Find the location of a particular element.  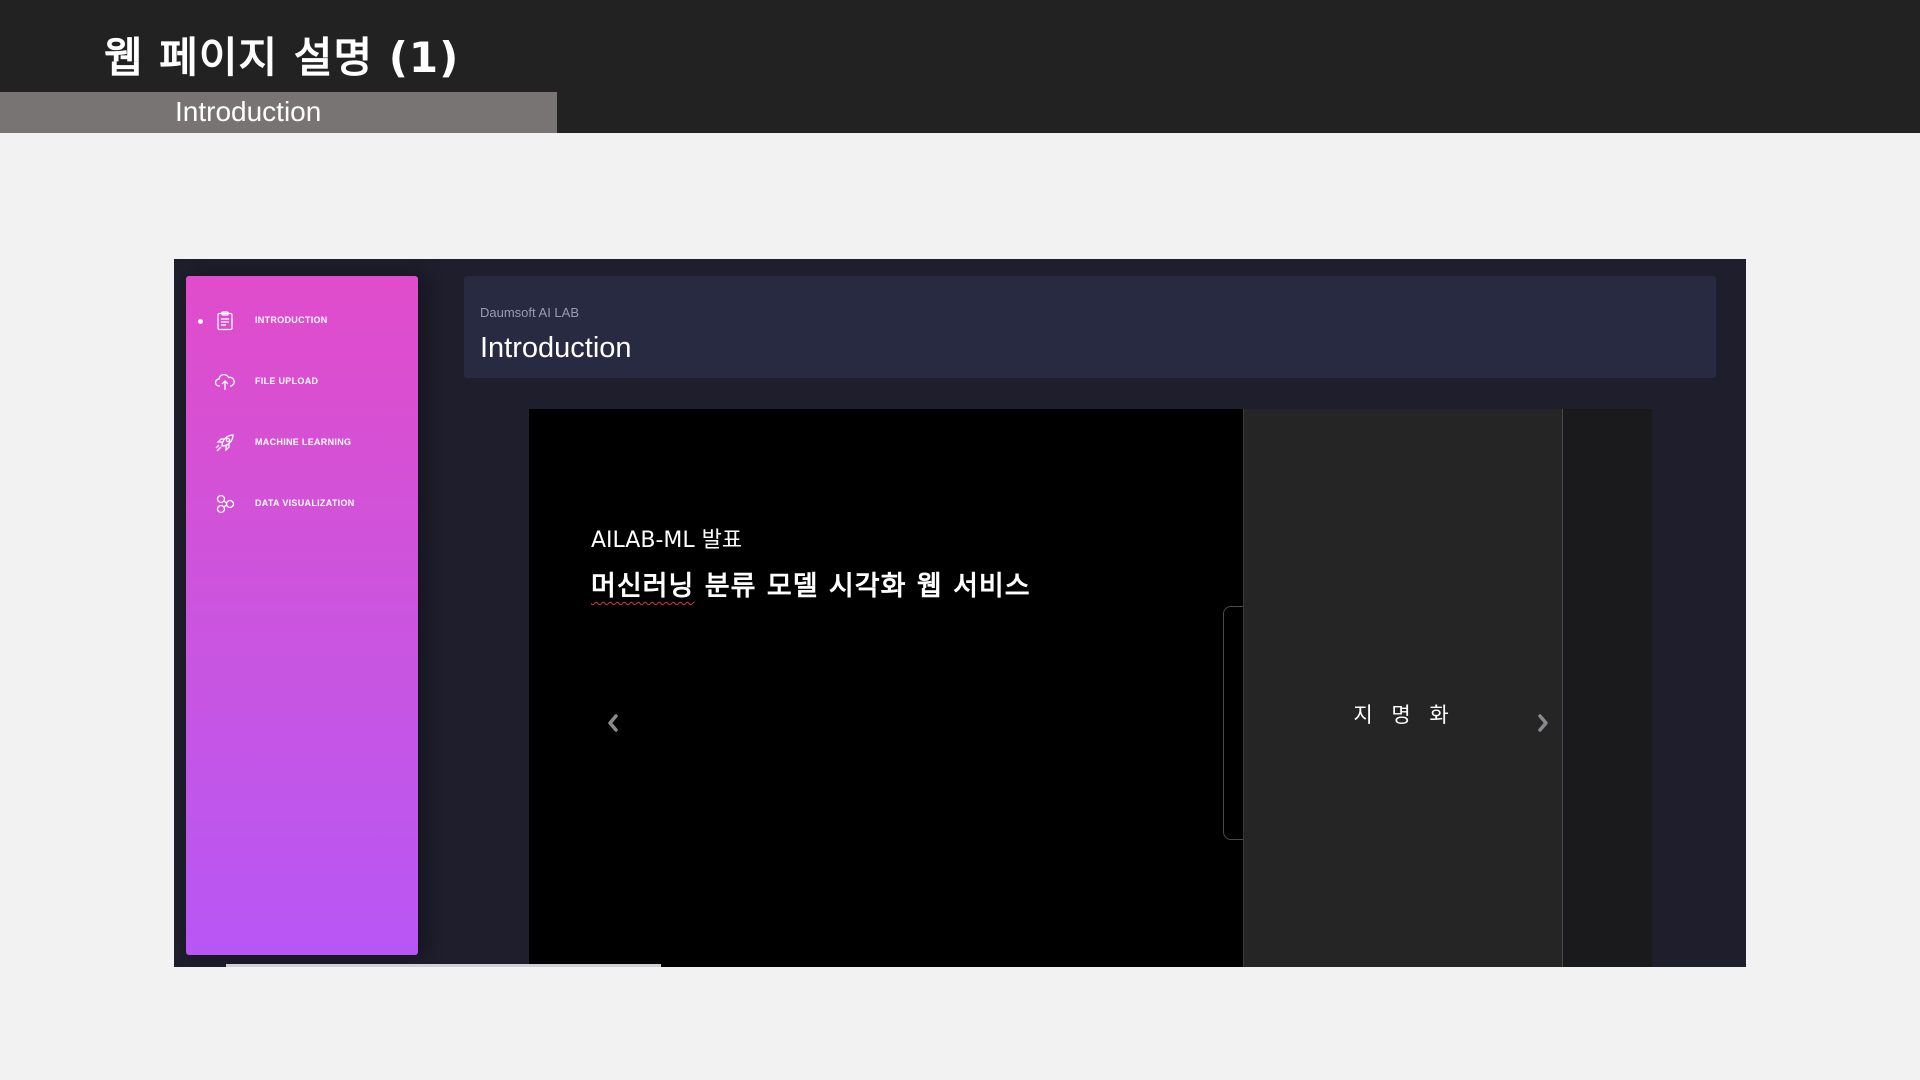

sidebar-item-label: FILE UPLOAD is located at coordinates (287, 381).